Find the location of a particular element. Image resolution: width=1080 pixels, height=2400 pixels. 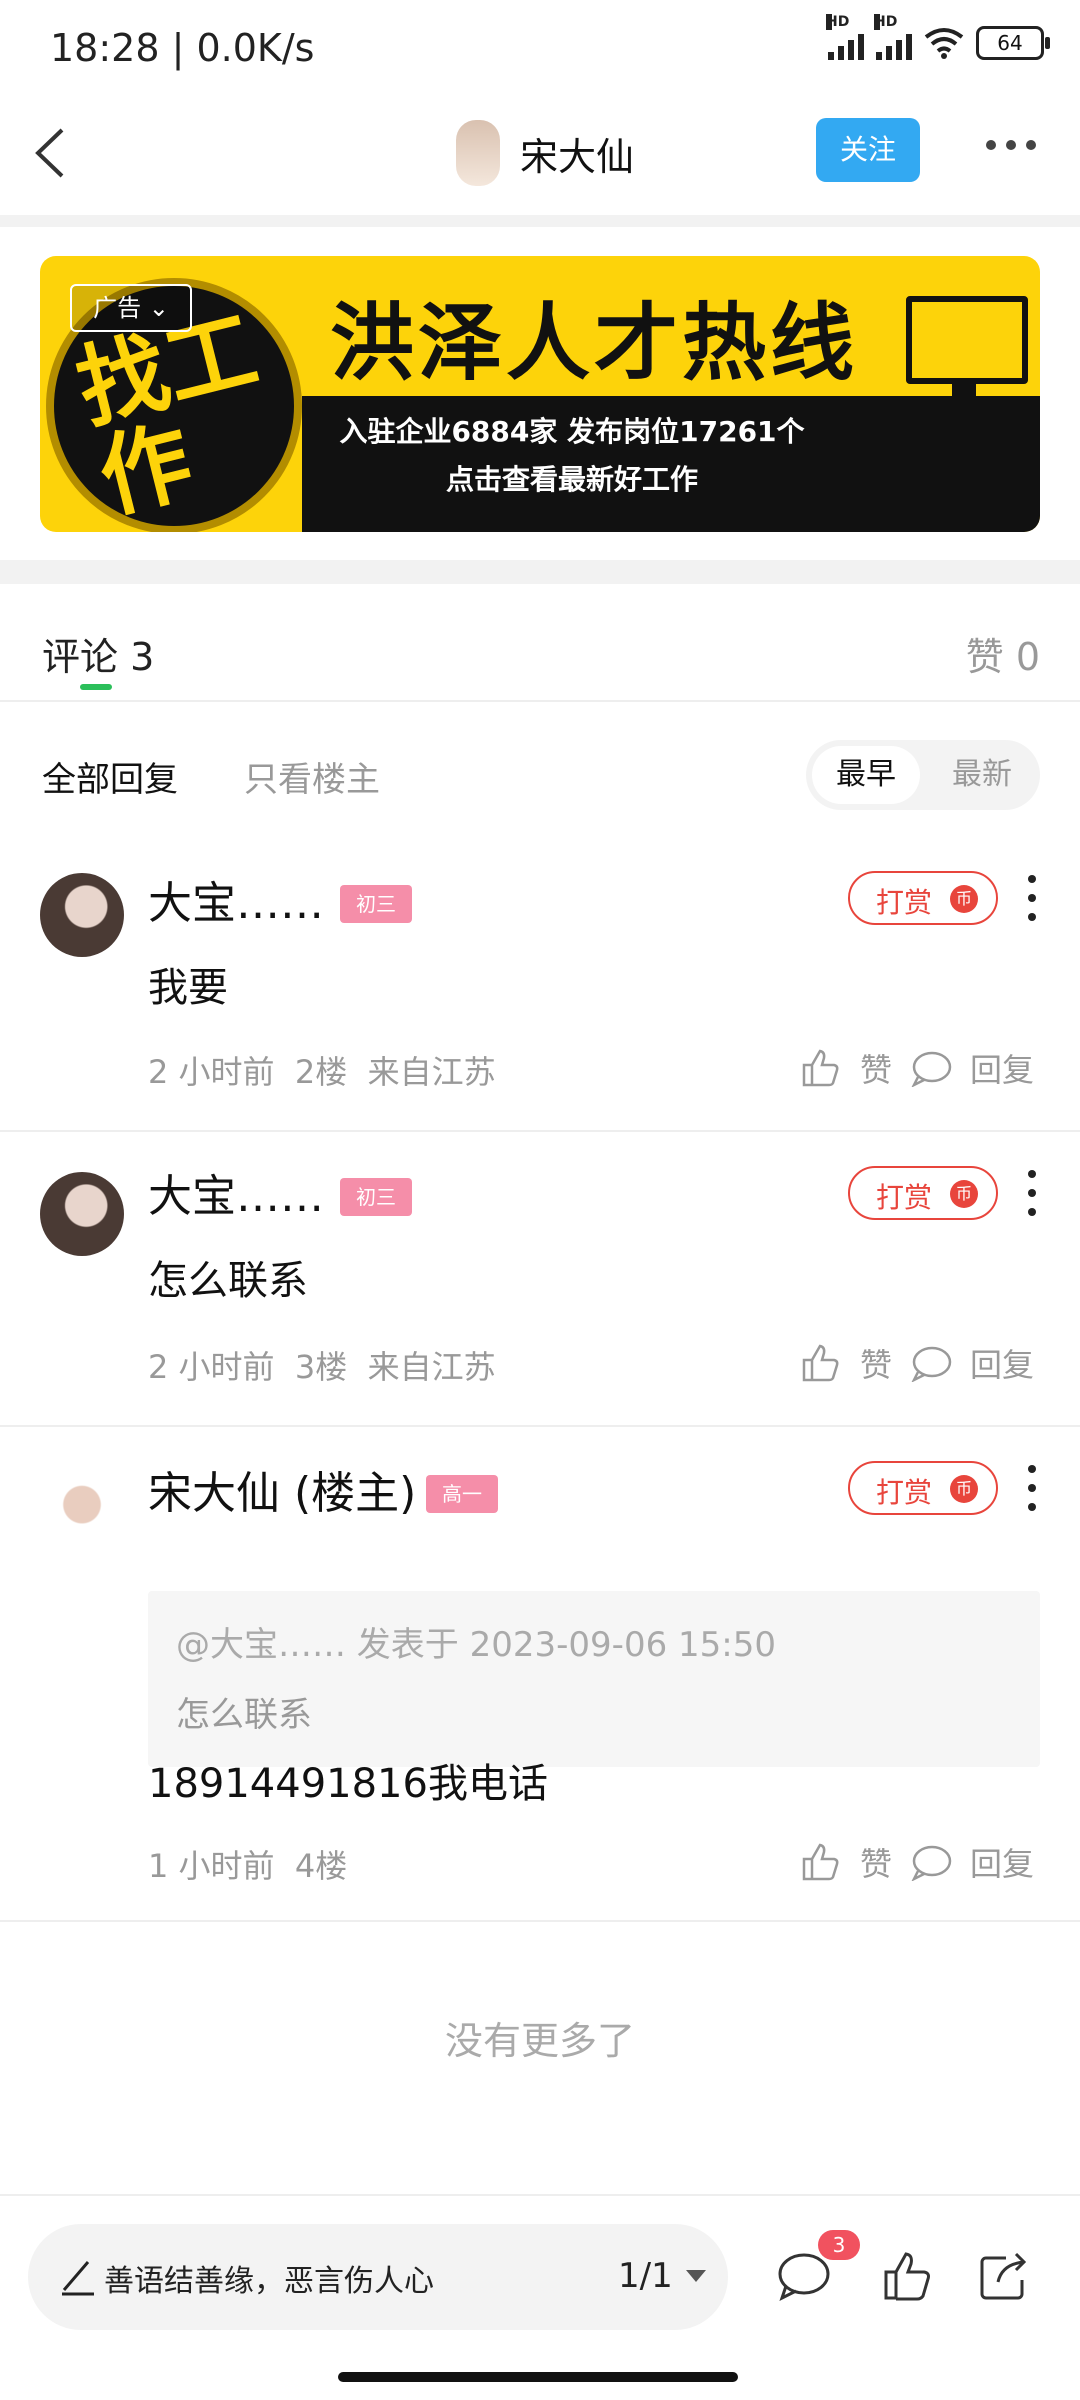

comment-content: 18914491816我电话 is located at coordinates (348, 1784).